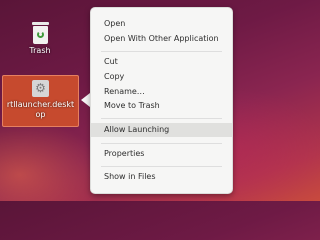 The image size is (320, 240). I want to click on menu-item-properties: Properties, so click(161, 154).